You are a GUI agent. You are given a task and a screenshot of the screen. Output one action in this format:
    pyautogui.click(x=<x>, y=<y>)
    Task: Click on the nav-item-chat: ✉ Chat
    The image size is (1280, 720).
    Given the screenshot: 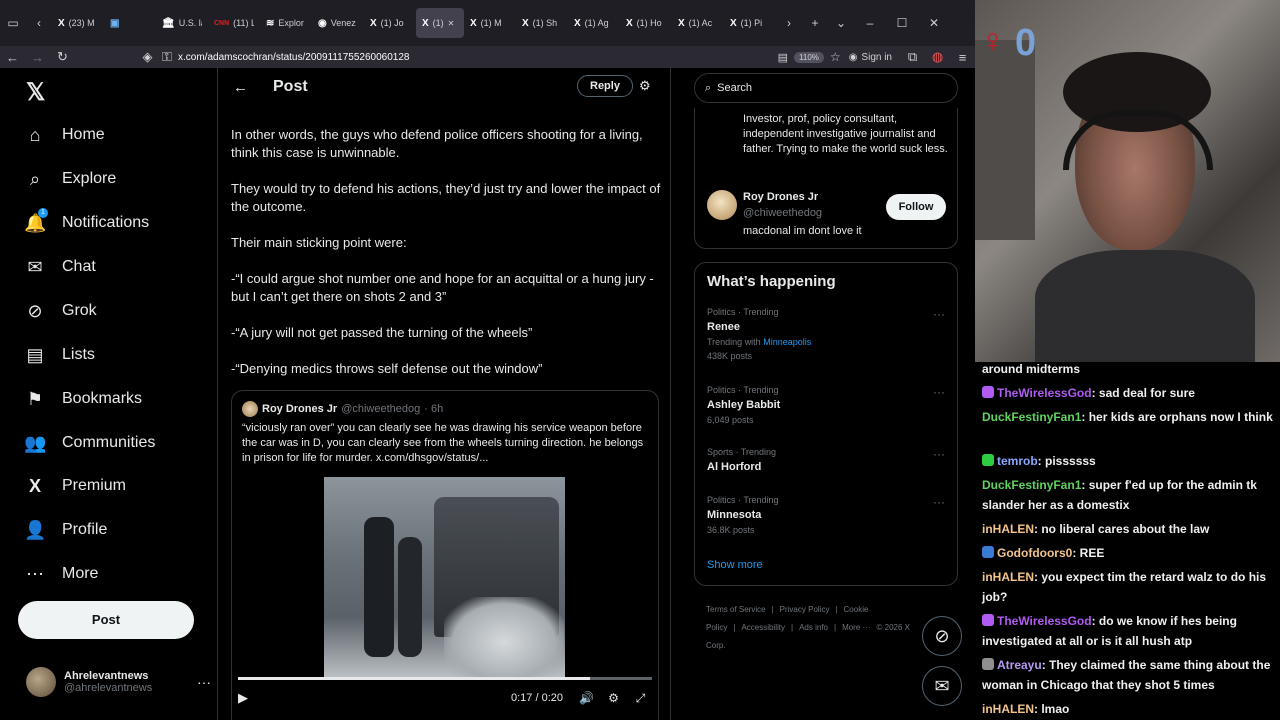 What is the action you would take?
    pyautogui.click(x=59, y=267)
    